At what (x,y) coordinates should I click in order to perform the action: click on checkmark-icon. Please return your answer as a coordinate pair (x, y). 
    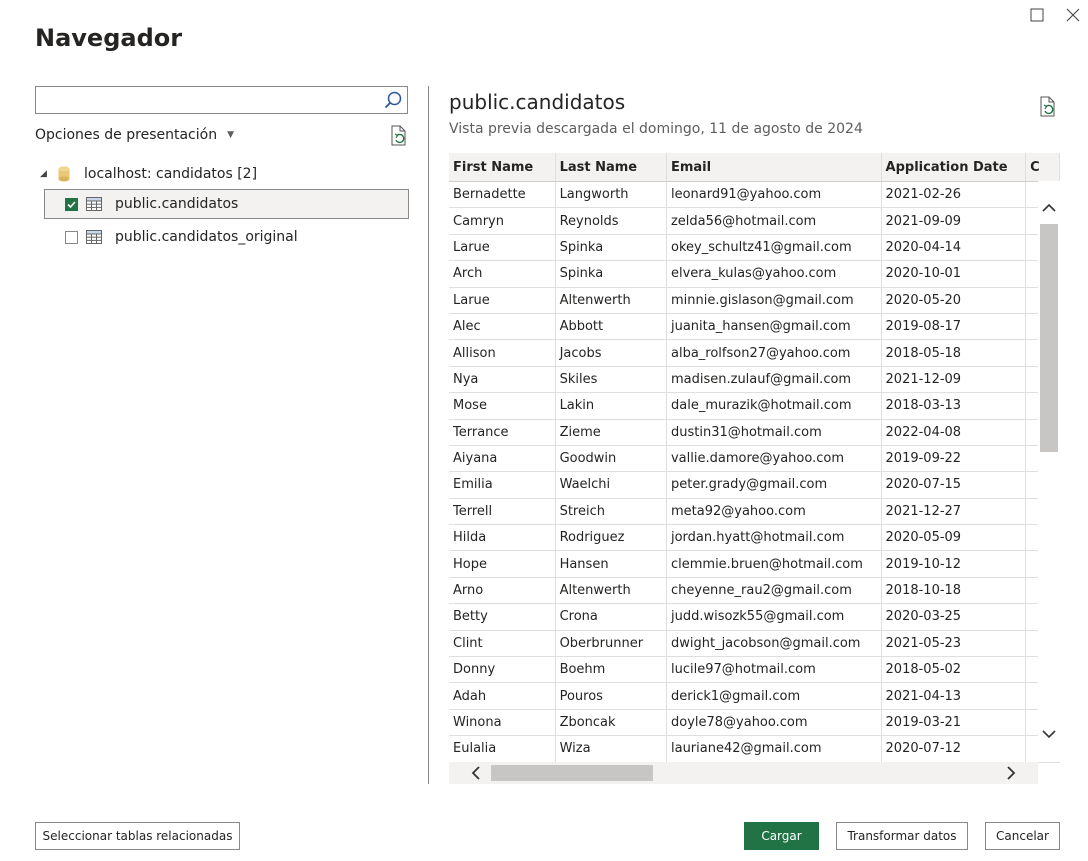
    Looking at the image, I should click on (71, 204).